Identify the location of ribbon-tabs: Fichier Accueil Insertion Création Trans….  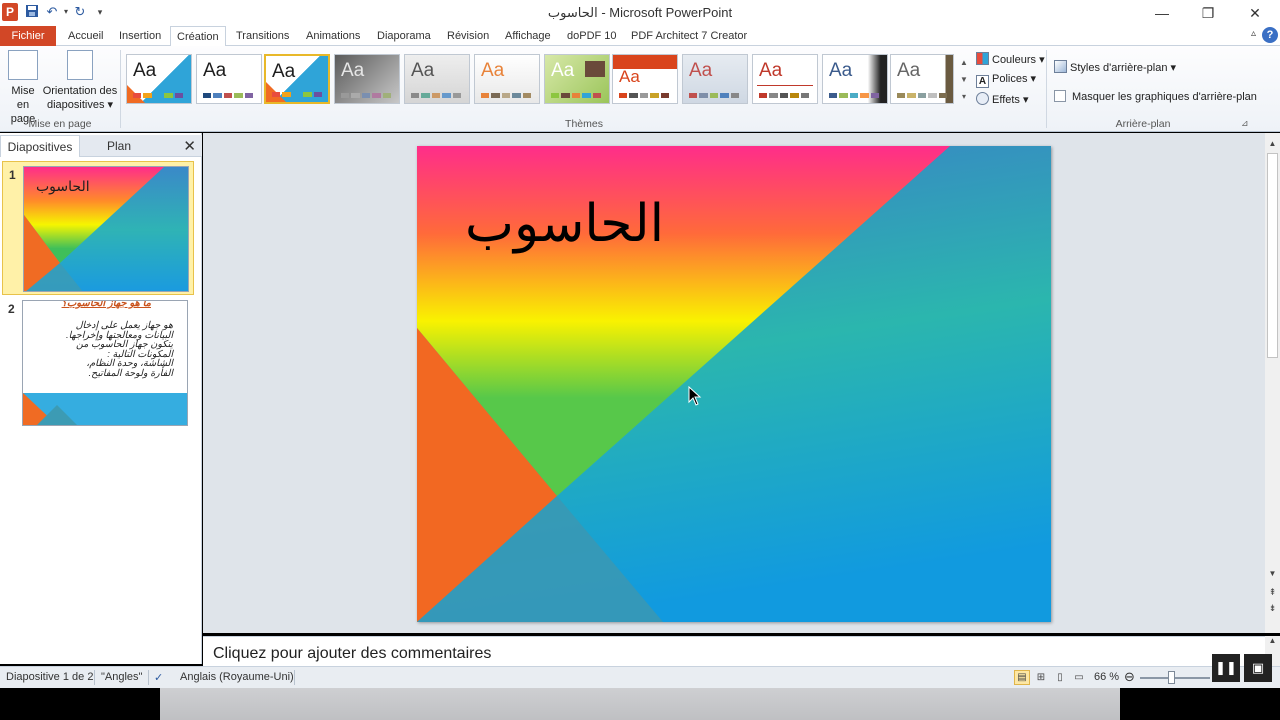
(640, 36).